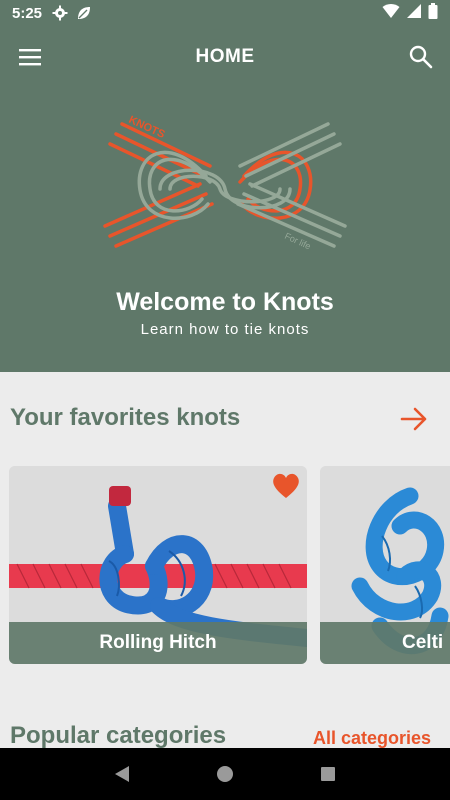  I want to click on knot-card-celtic: Celti, so click(385, 565).